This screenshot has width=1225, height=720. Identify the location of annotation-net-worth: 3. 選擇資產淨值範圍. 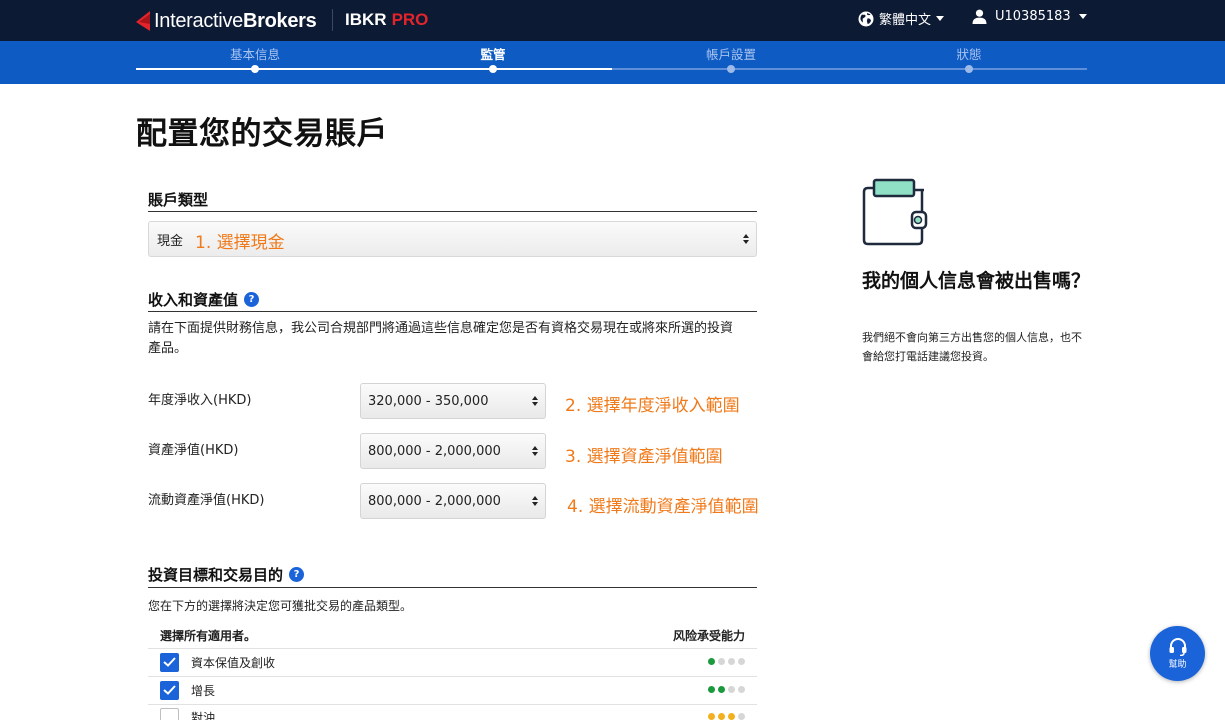
(644, 457).